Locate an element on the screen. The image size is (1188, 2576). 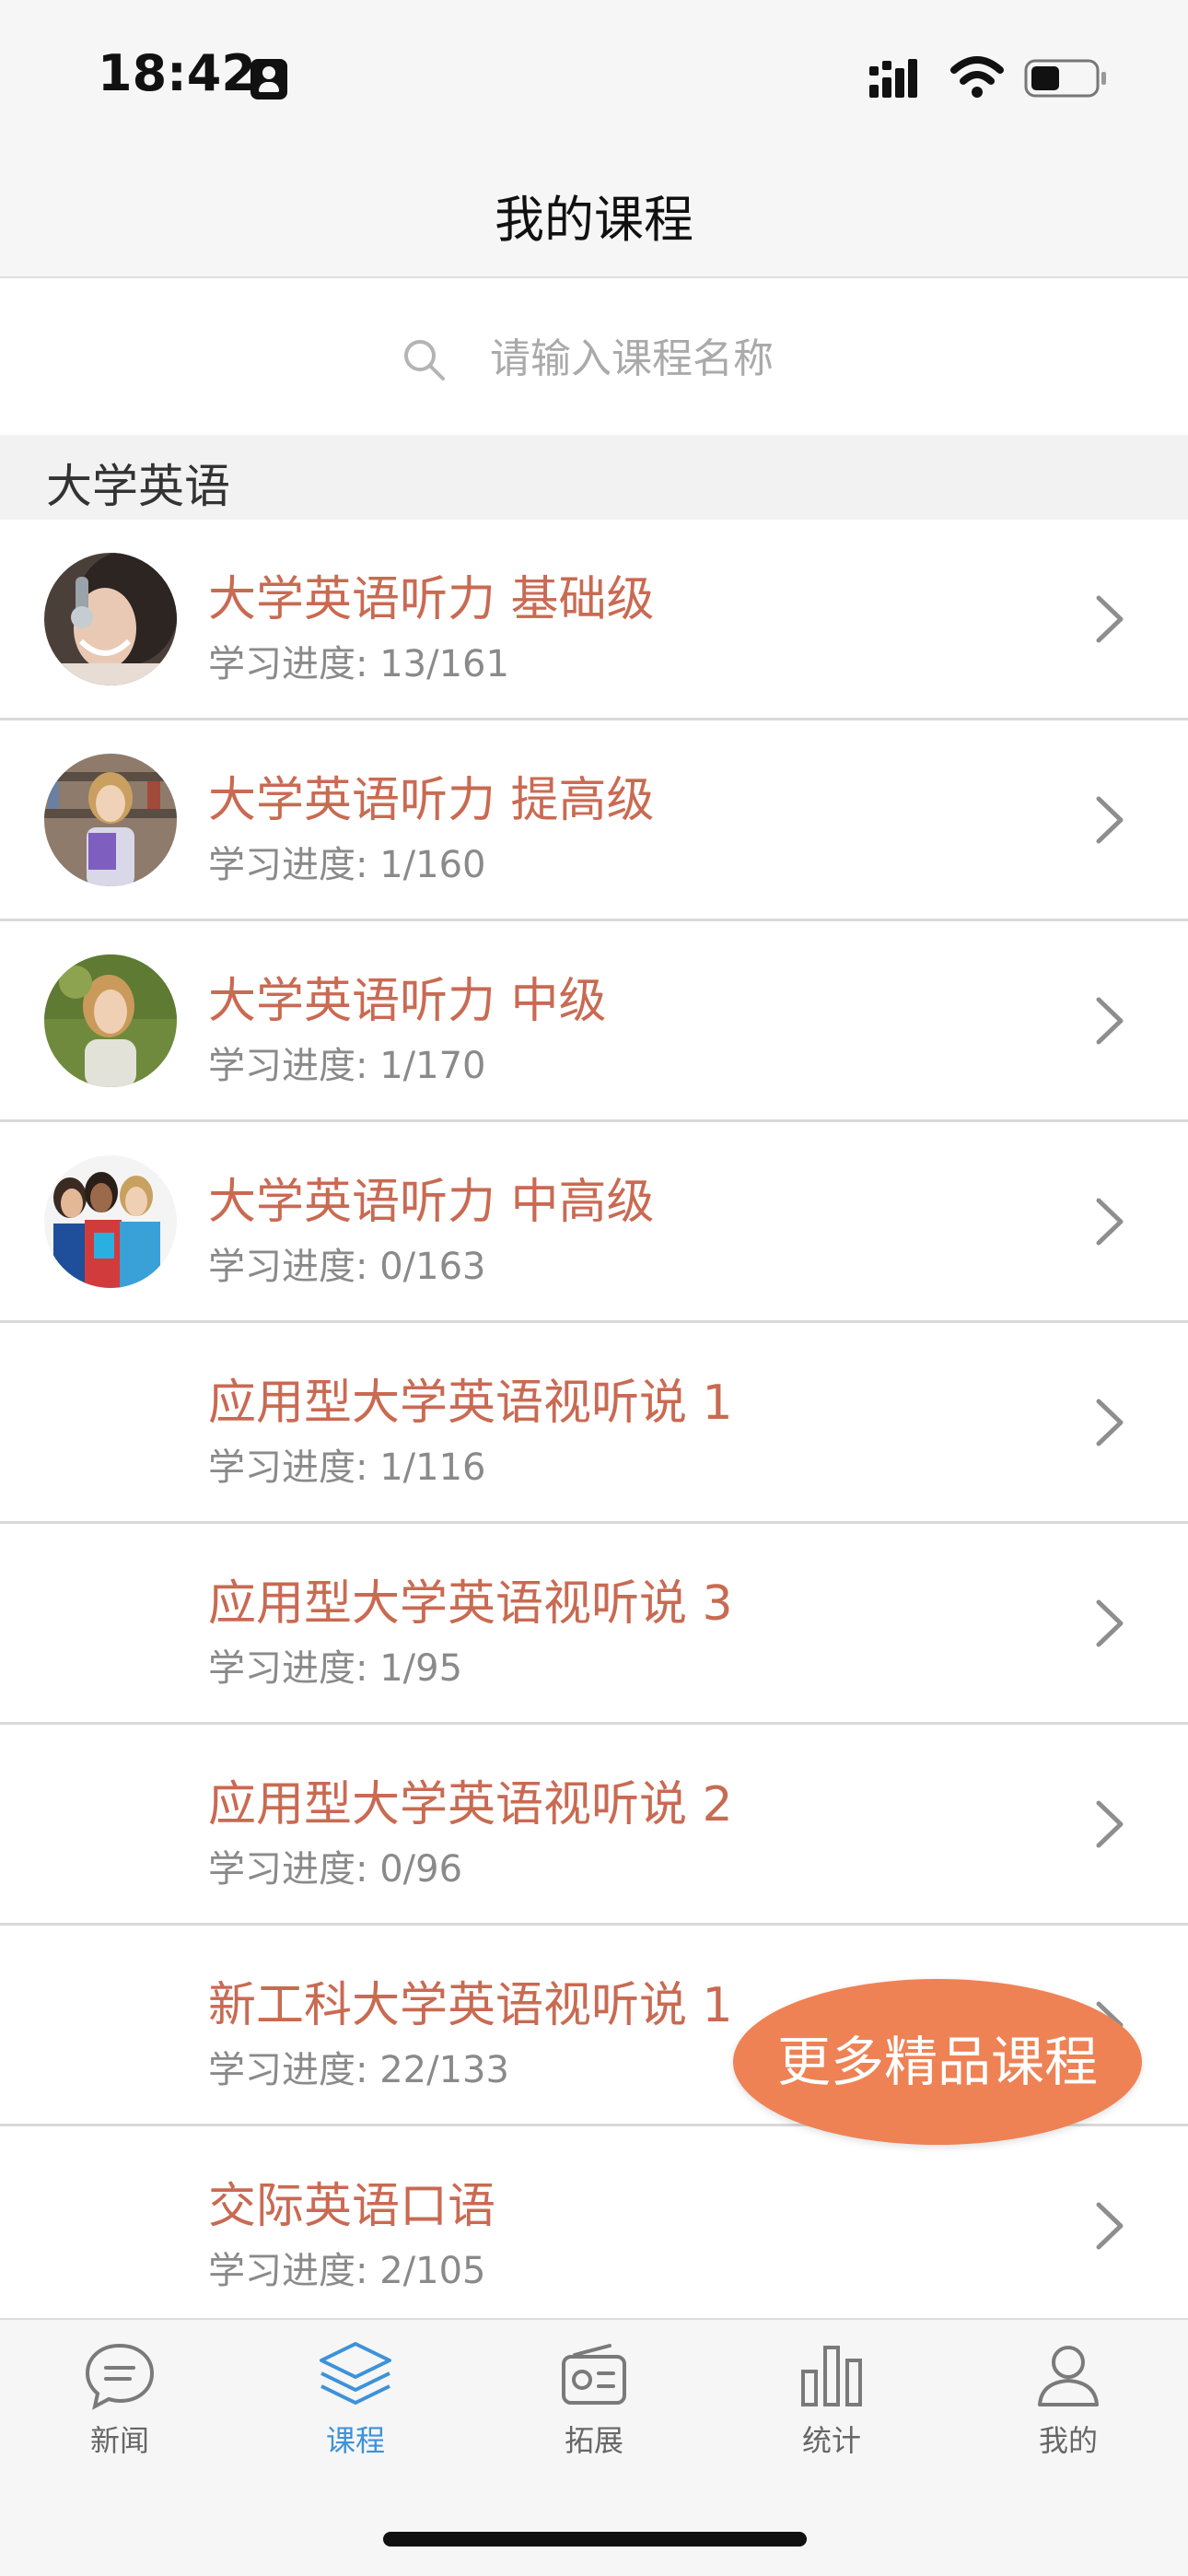
course-progress: 学习进度: 22/133 is located at coordinates (358, 2070).